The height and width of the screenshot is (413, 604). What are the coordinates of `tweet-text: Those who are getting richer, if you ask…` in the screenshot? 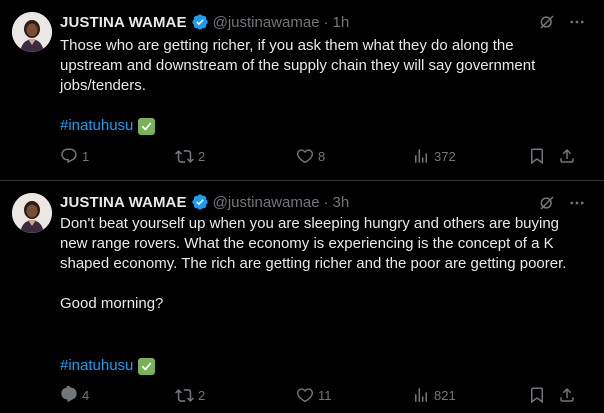 It's located at (320, 66).